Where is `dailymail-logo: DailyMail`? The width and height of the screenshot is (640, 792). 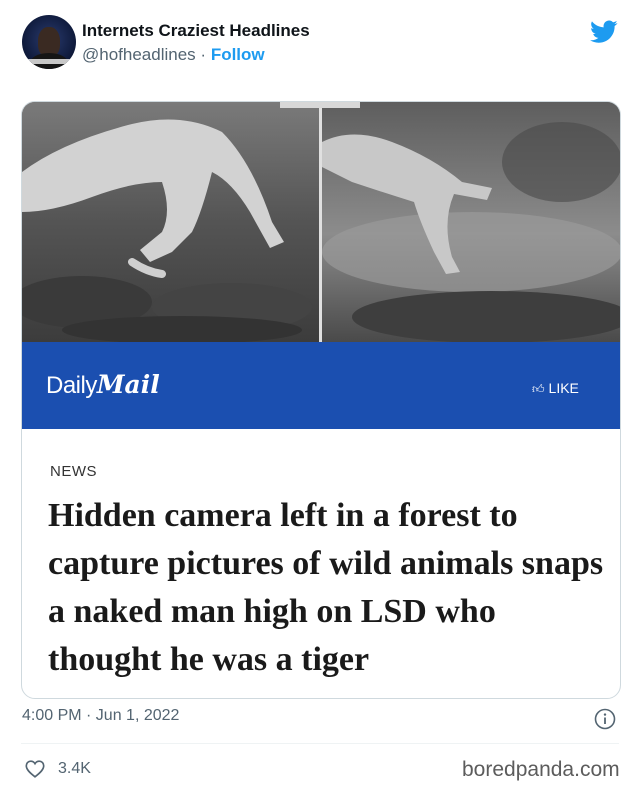
dailymail-logo: DailyMail is located at coordinates (103, 385).